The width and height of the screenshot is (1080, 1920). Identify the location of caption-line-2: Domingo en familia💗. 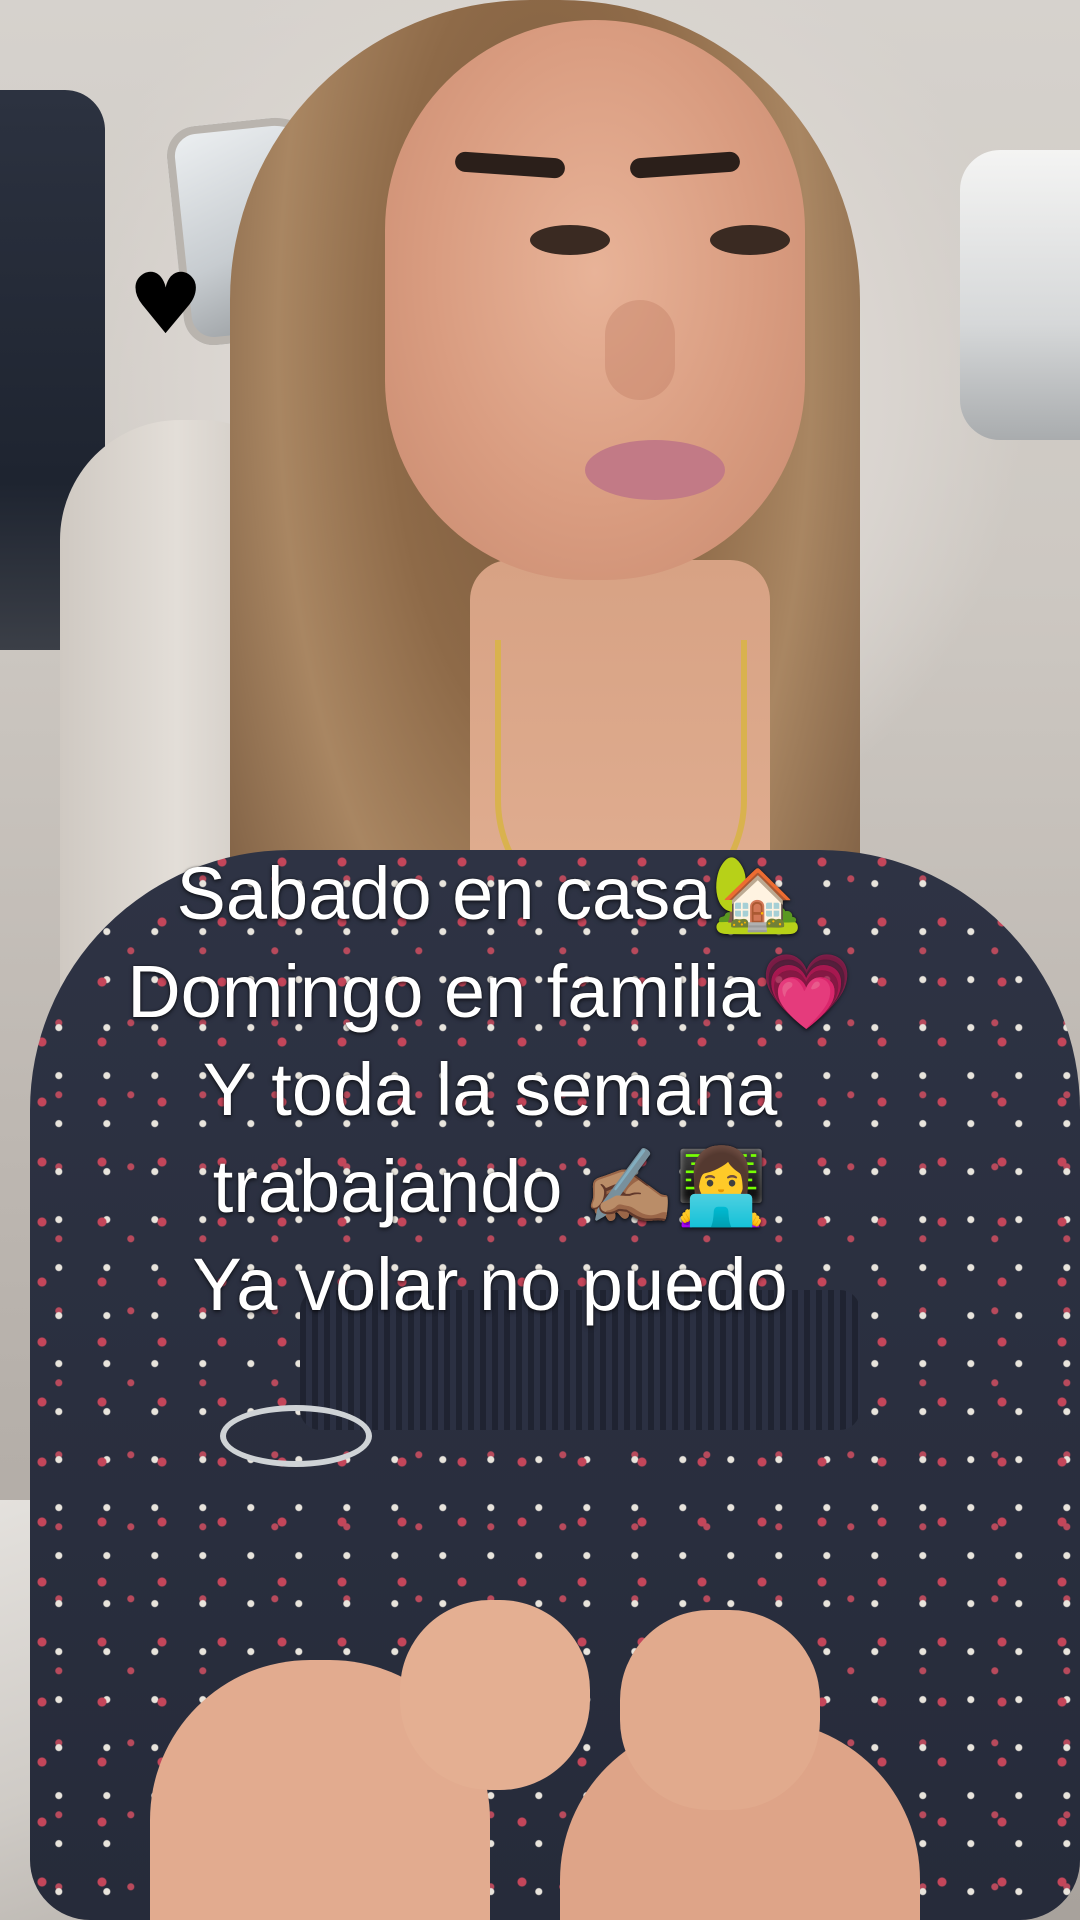
(490, 992).